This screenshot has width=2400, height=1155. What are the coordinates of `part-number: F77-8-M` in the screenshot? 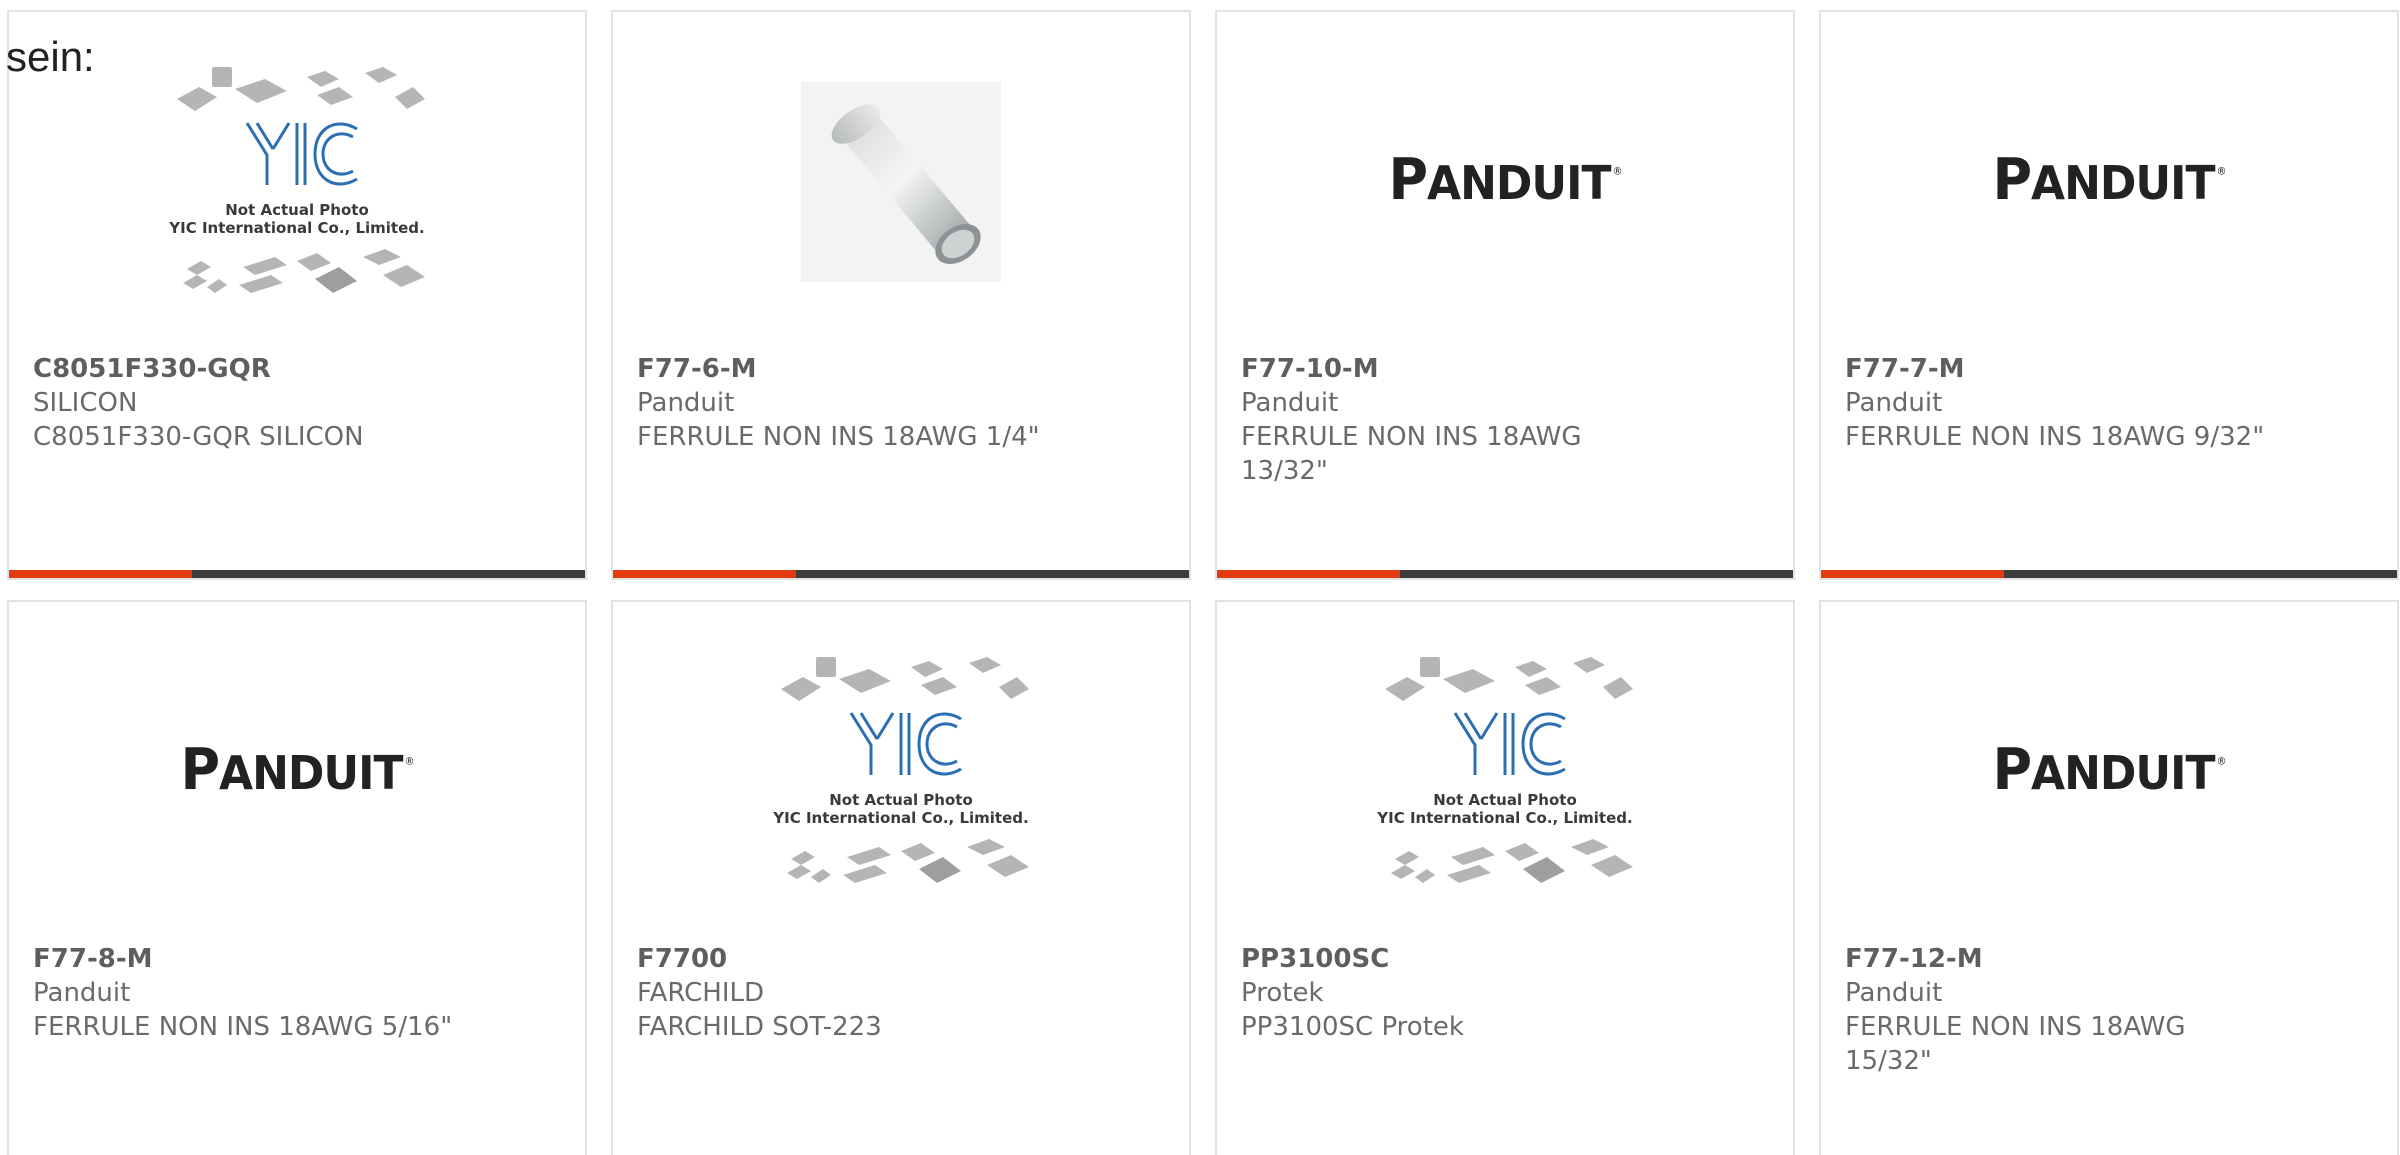 It's located at (298, 959).